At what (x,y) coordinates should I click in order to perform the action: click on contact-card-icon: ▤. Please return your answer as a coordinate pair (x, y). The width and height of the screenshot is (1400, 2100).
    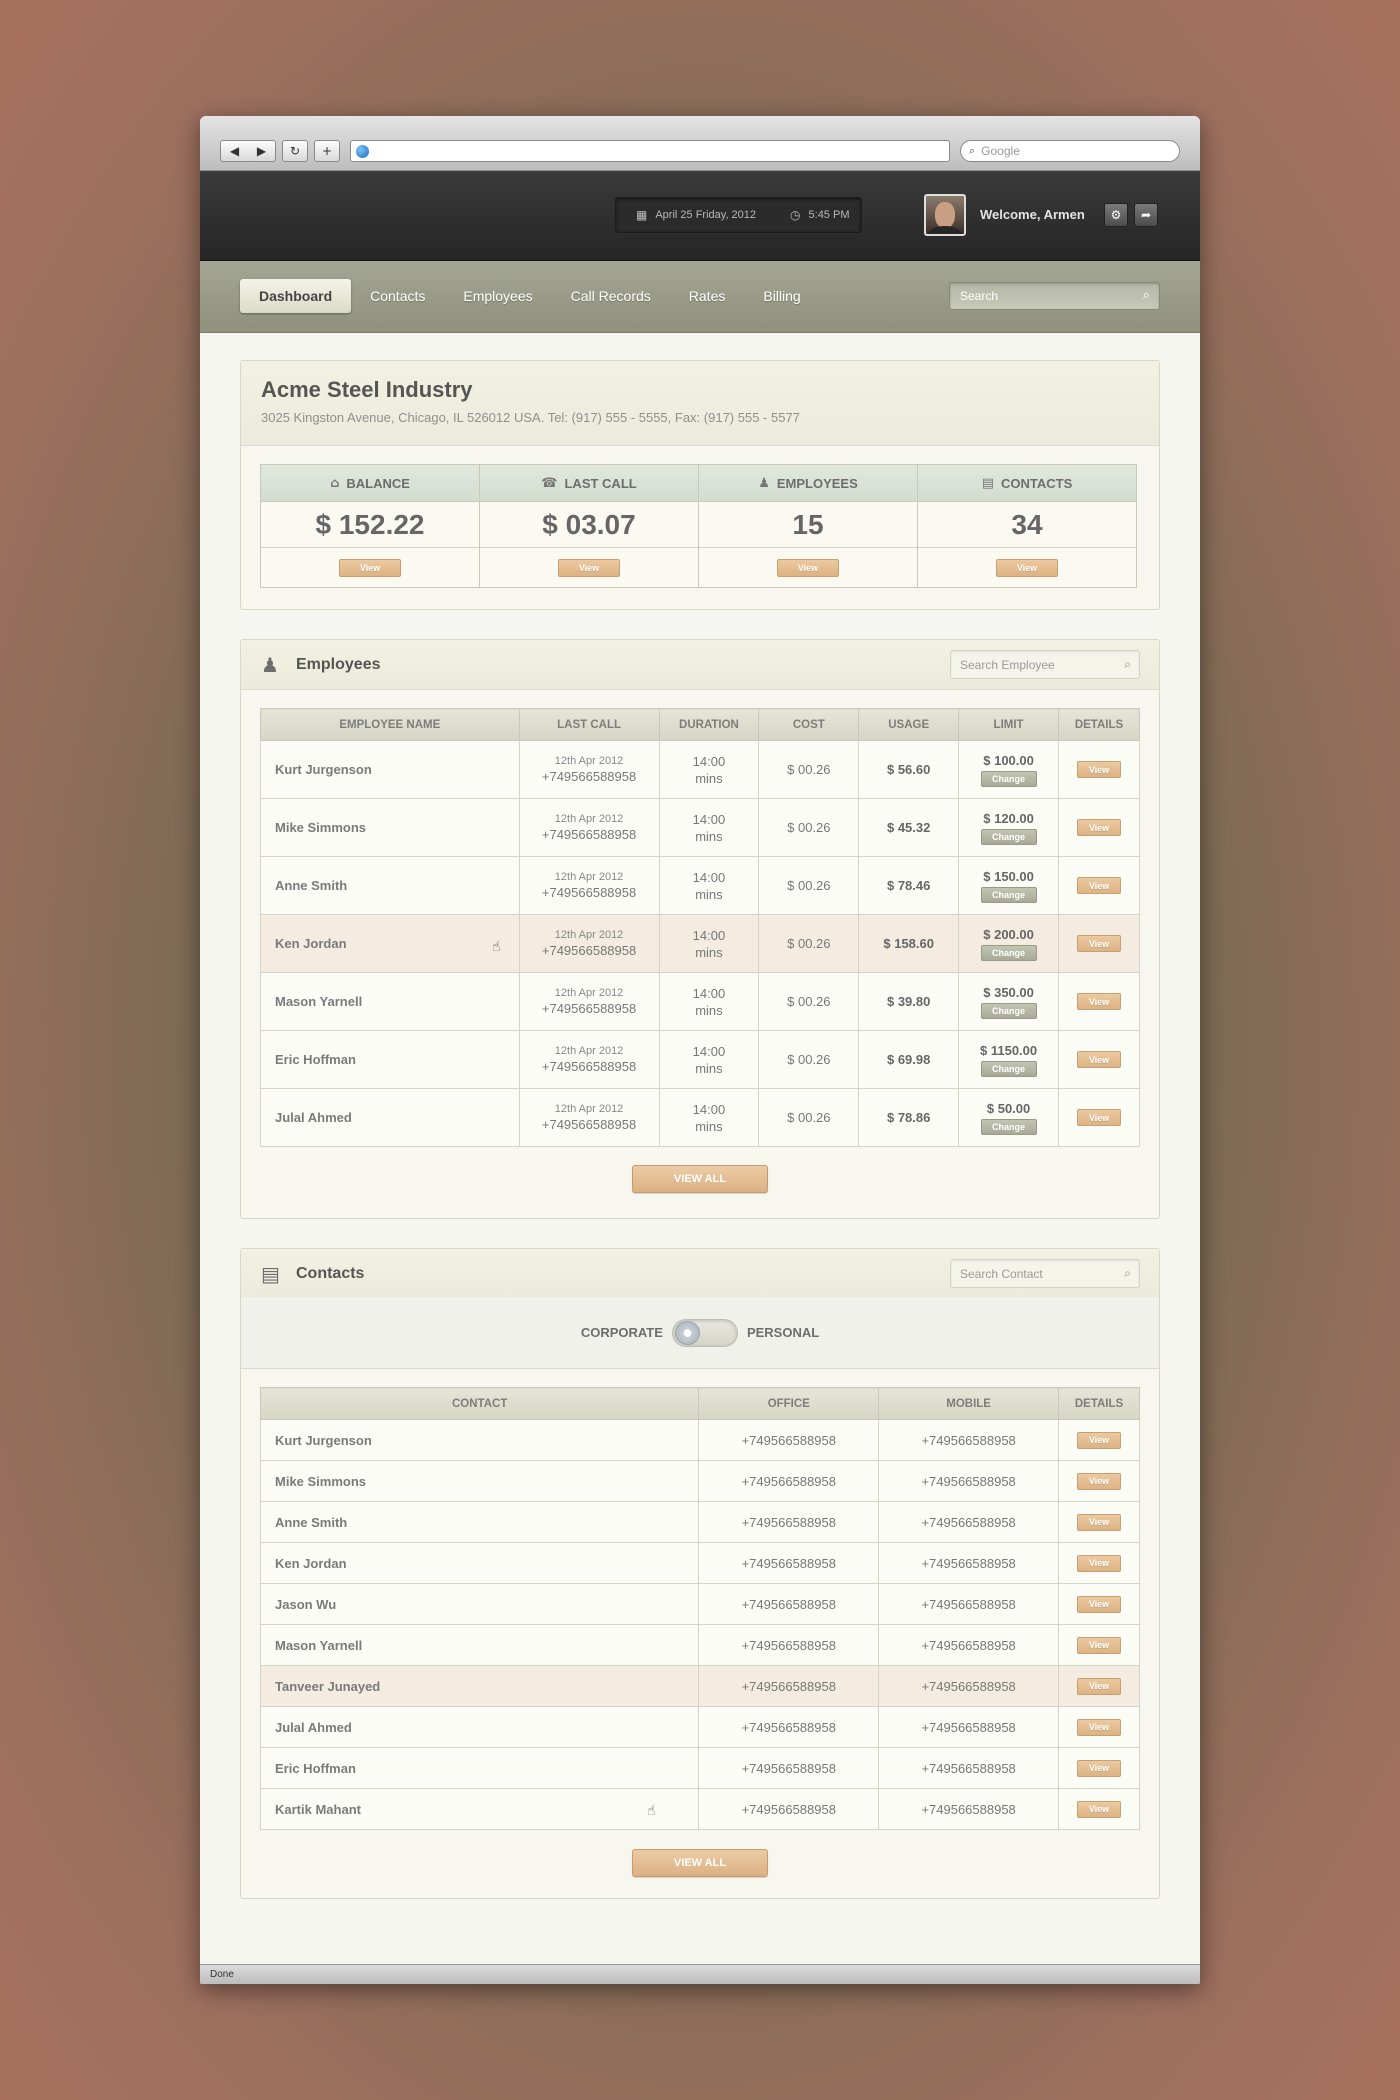
    Looking at the image, I should click on (988, 483).